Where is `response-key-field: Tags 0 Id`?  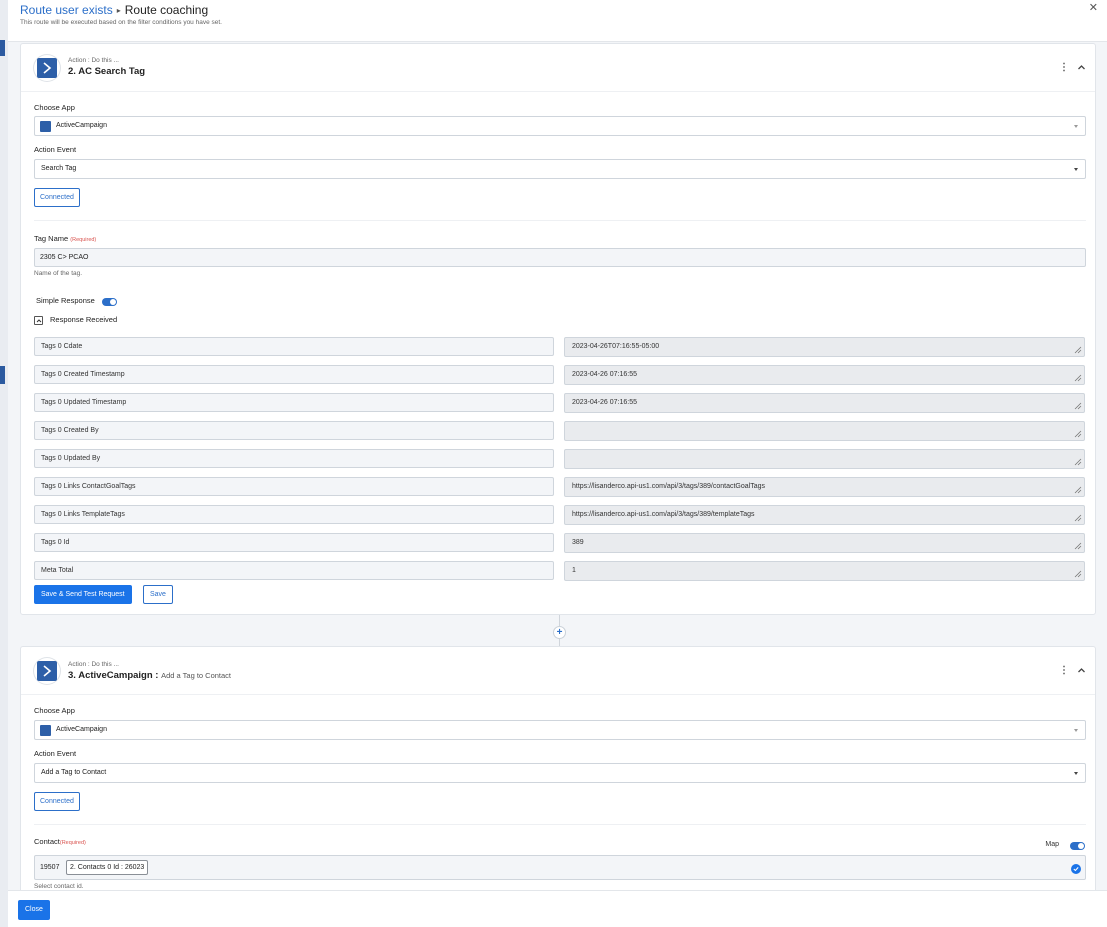
response-key-field: Tags 0 Id is located at coordinates (294, 542).